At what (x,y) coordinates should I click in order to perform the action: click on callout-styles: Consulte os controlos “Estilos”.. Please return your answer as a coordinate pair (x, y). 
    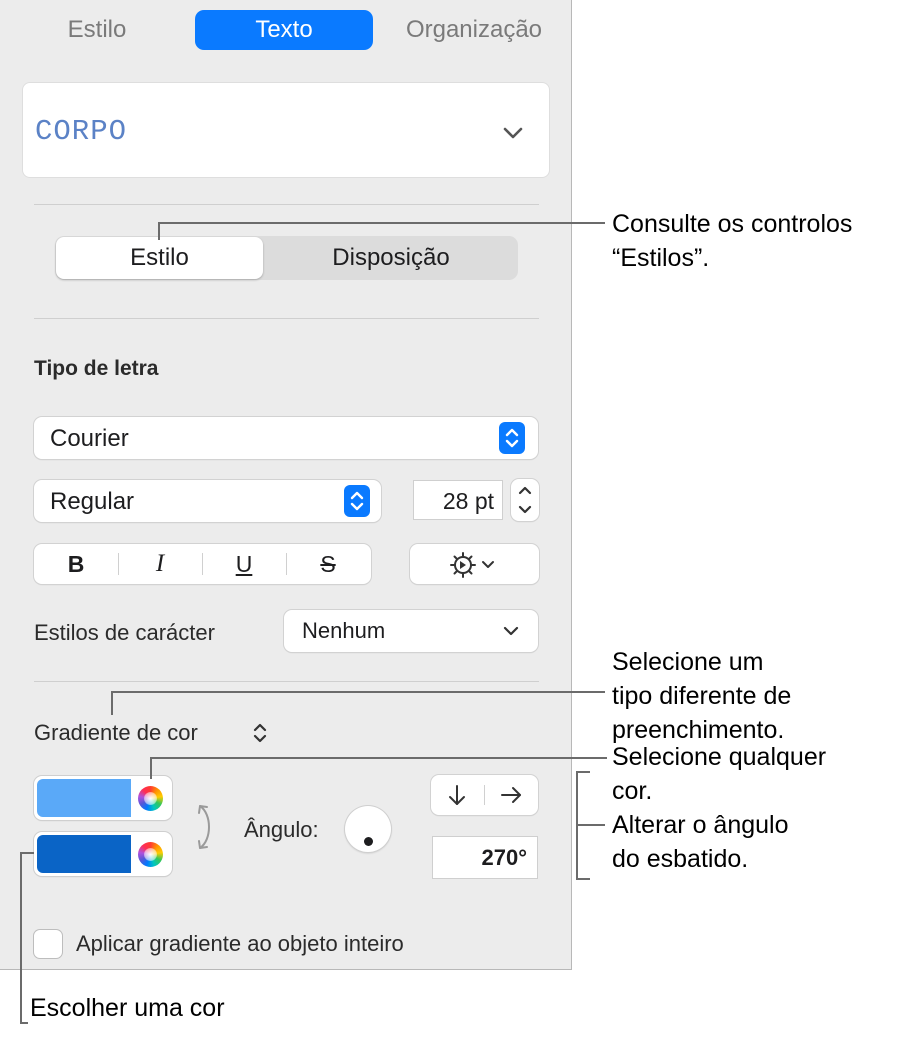
    Looking at the image, I should click on (732, 241).